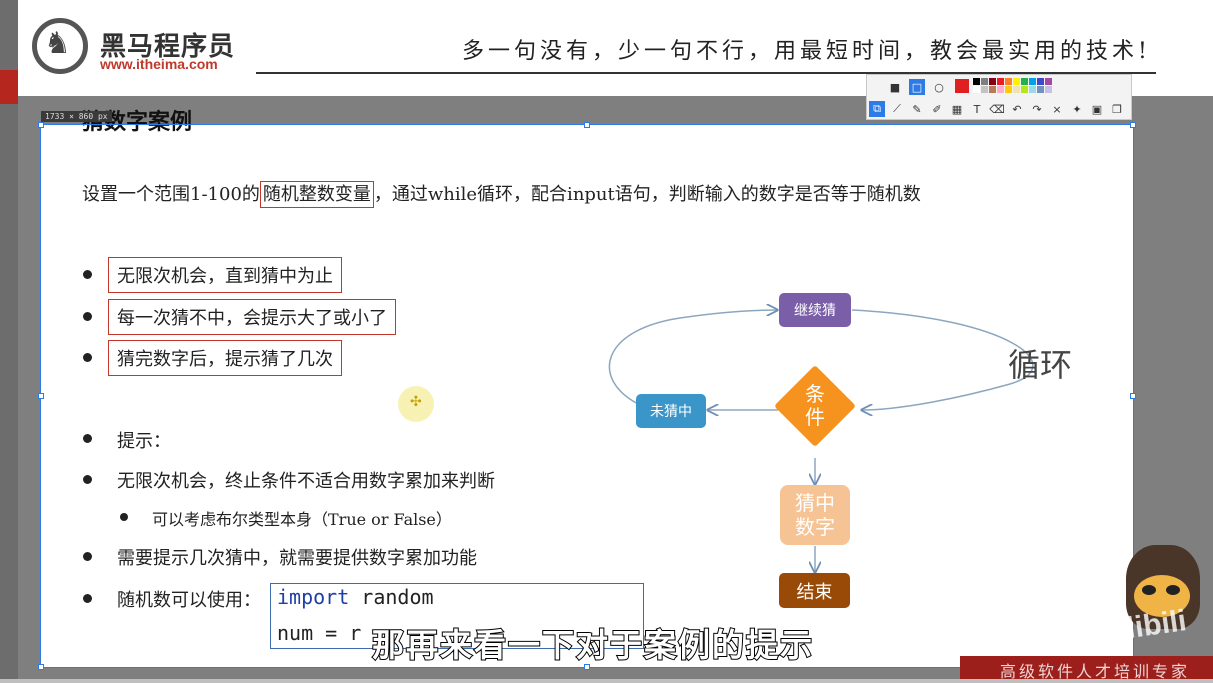  Describe the element at coordinates (1077, 109) in the screenshot. I see `pin-icon: ✦` at that location.